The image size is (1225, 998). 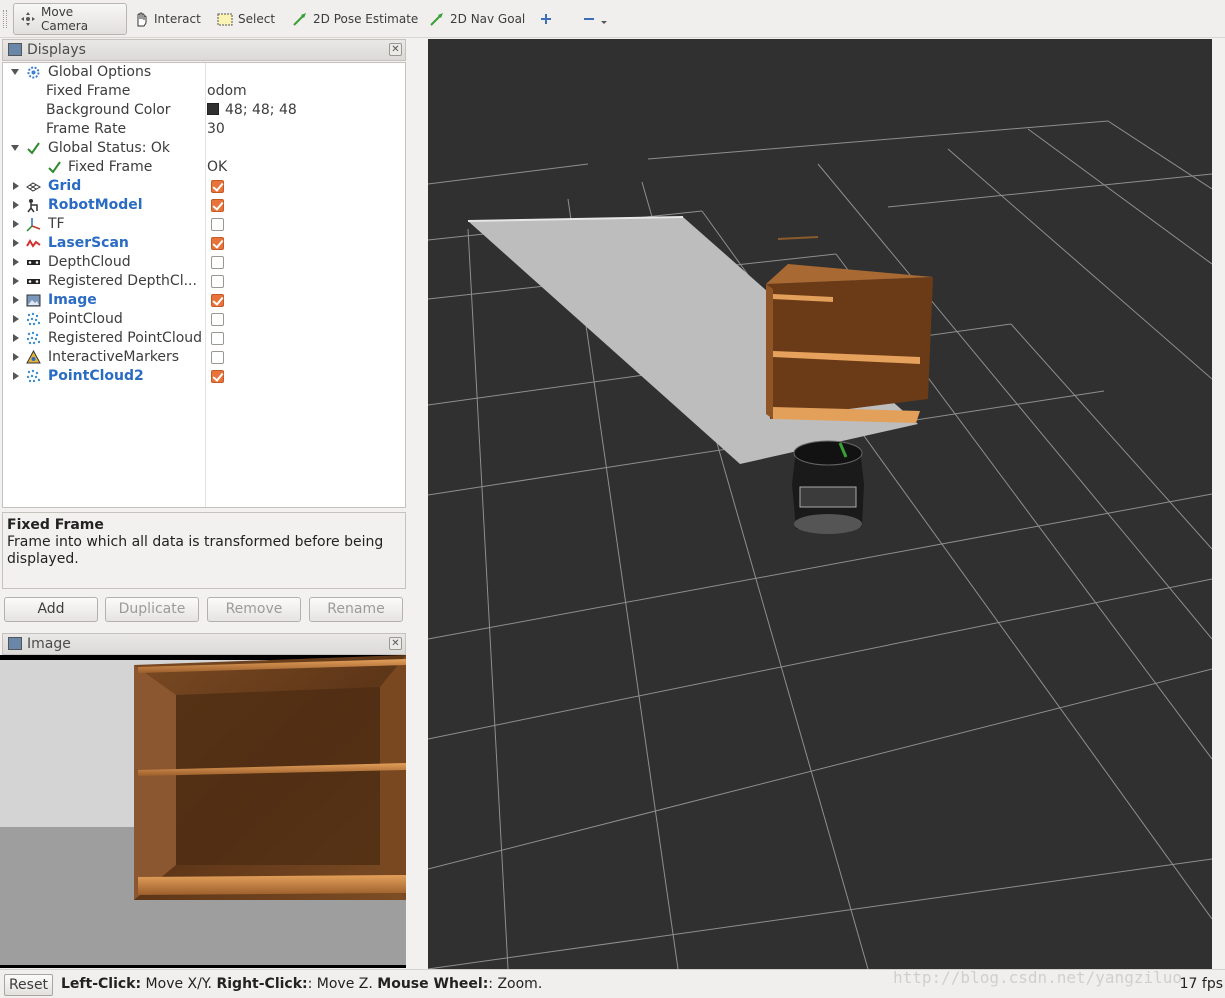 I want to click on duplicate-button: Duplicate, so click(x=152, y=609).